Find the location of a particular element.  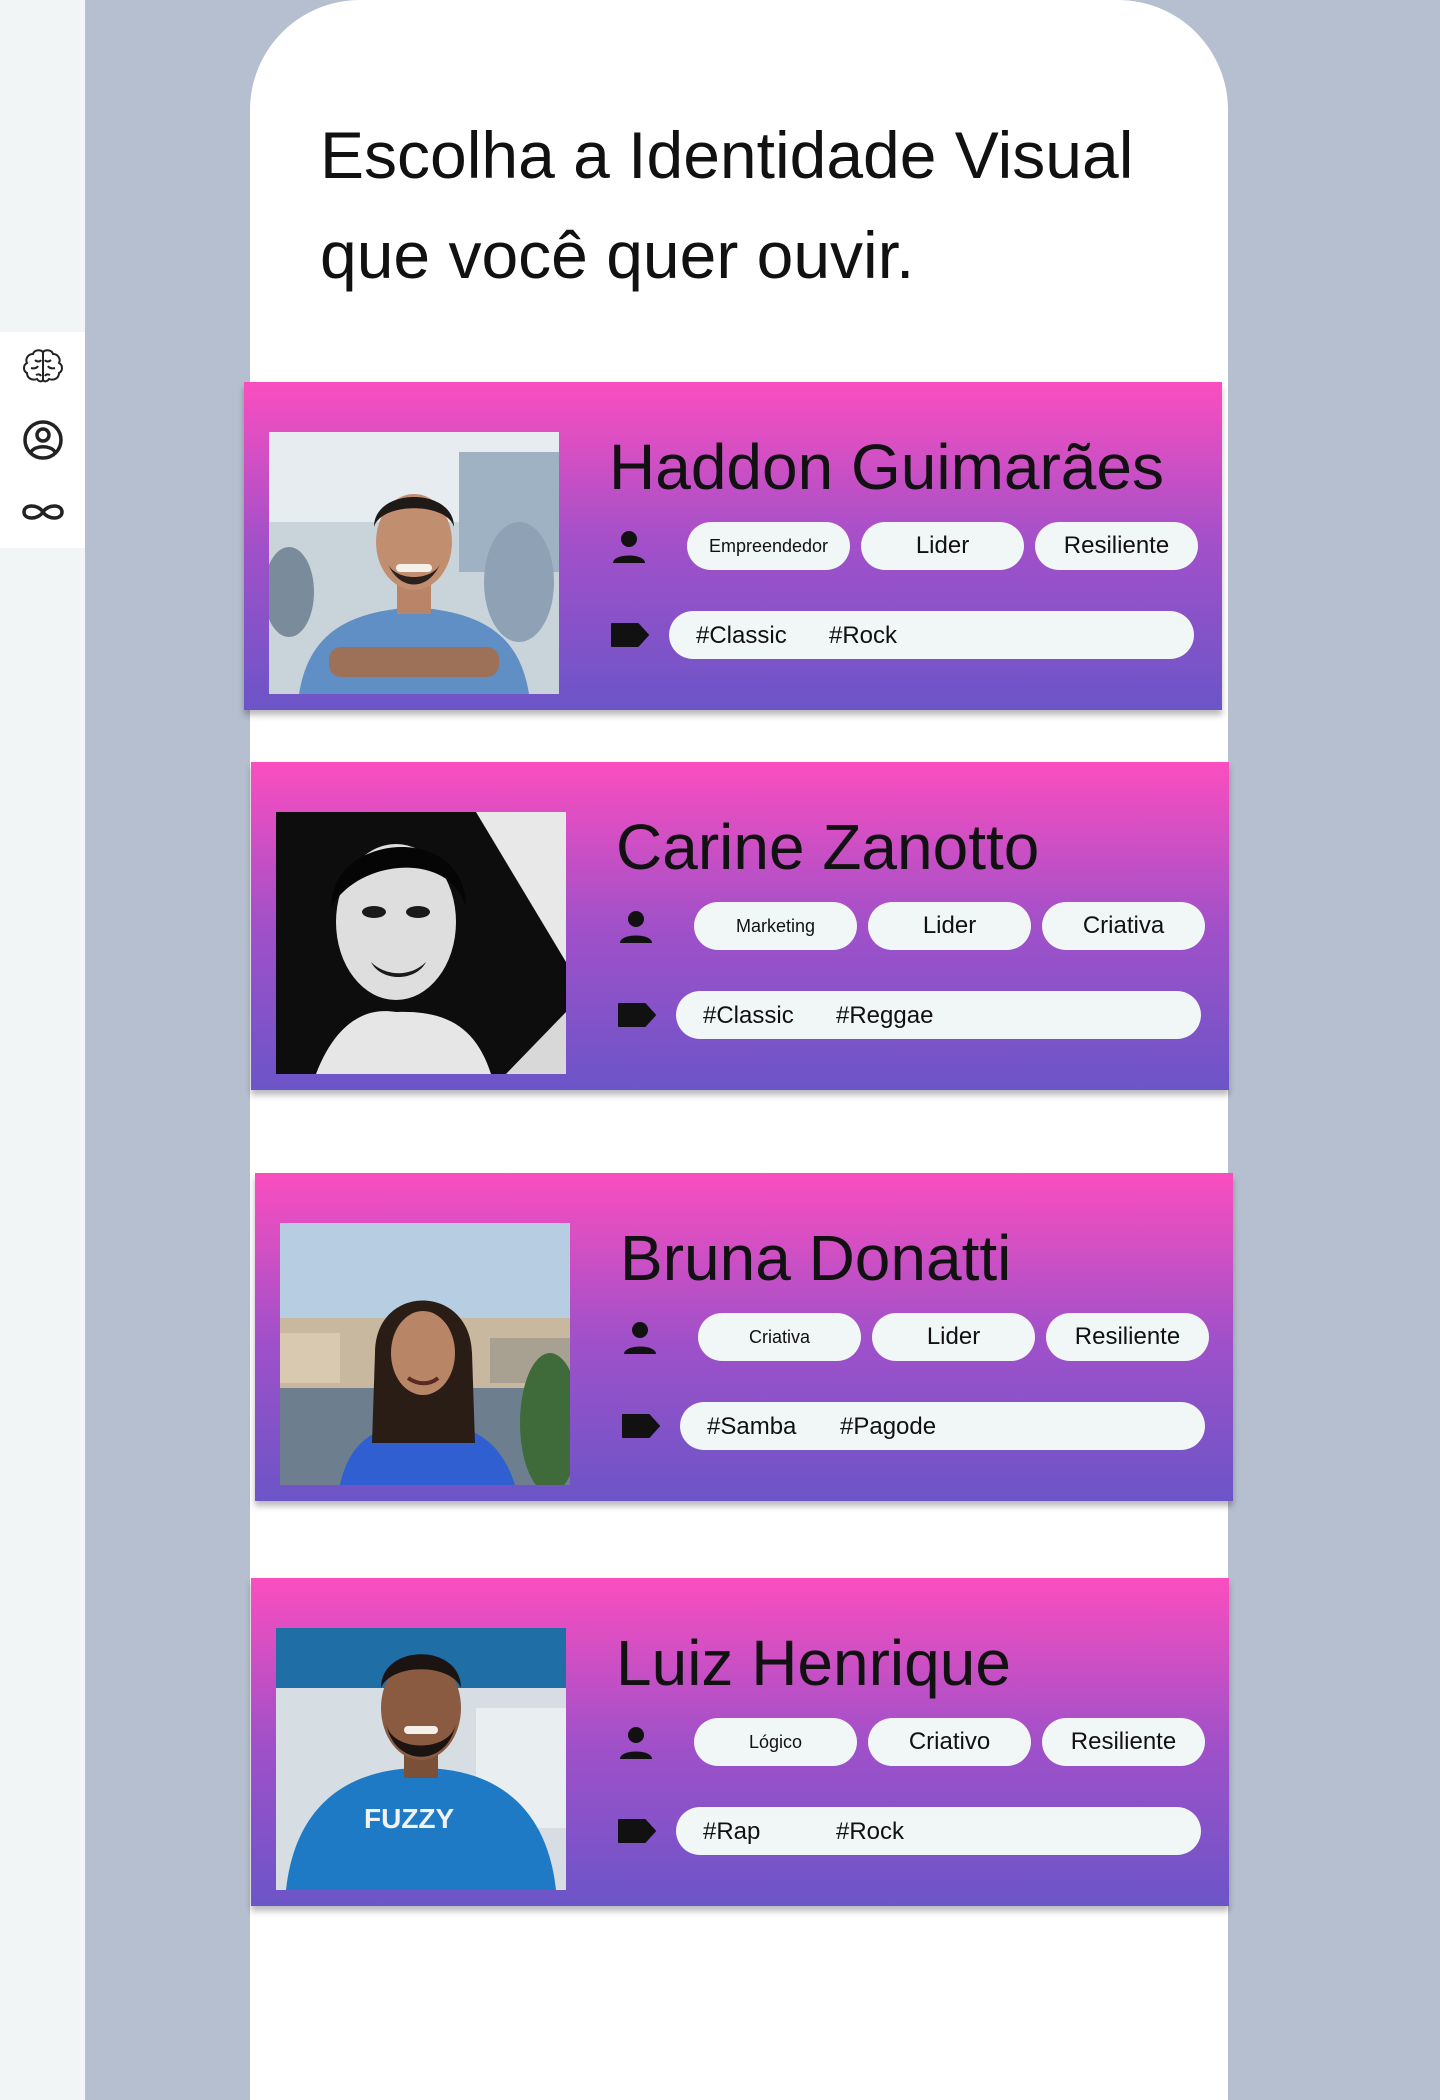

infinity-icon is located at coordinates (42, 512).